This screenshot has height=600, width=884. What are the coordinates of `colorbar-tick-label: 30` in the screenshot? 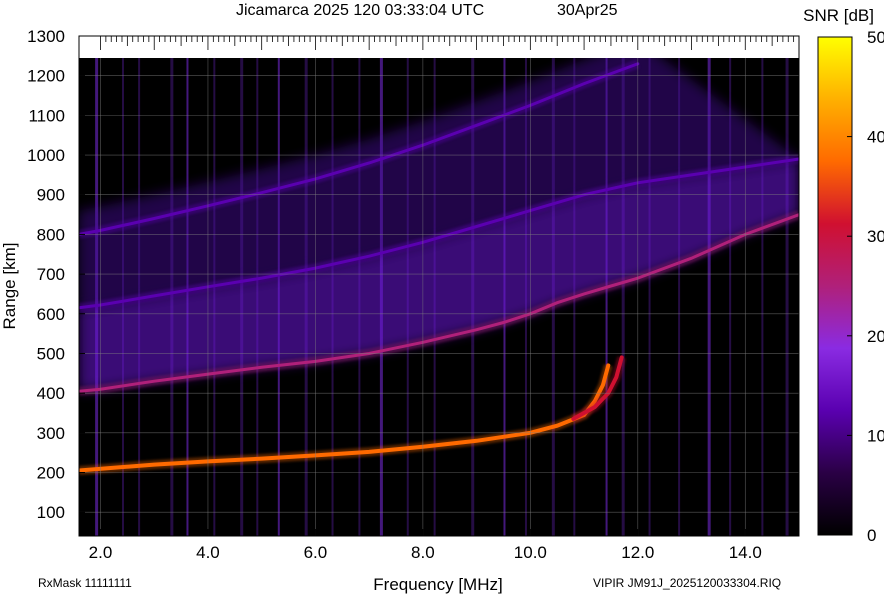 It's located at (875, 236).